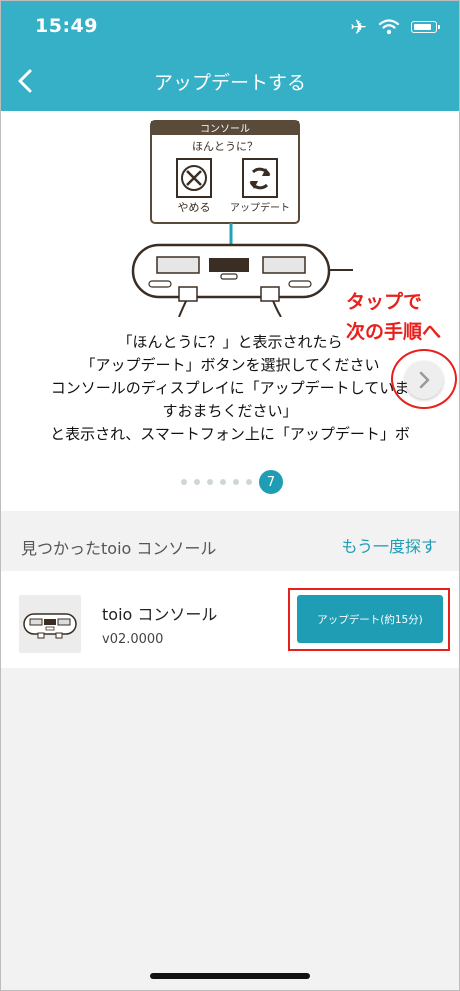  I want to click on instruction-line: と表示され、スマートフォン上に「アップデート」ボ, so click(230, 434).